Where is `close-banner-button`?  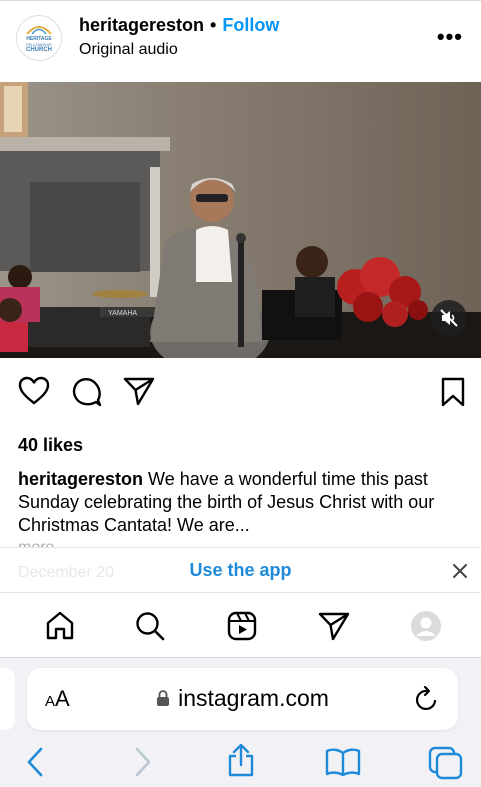
close-banner-button is located at coordinates (460, 571).